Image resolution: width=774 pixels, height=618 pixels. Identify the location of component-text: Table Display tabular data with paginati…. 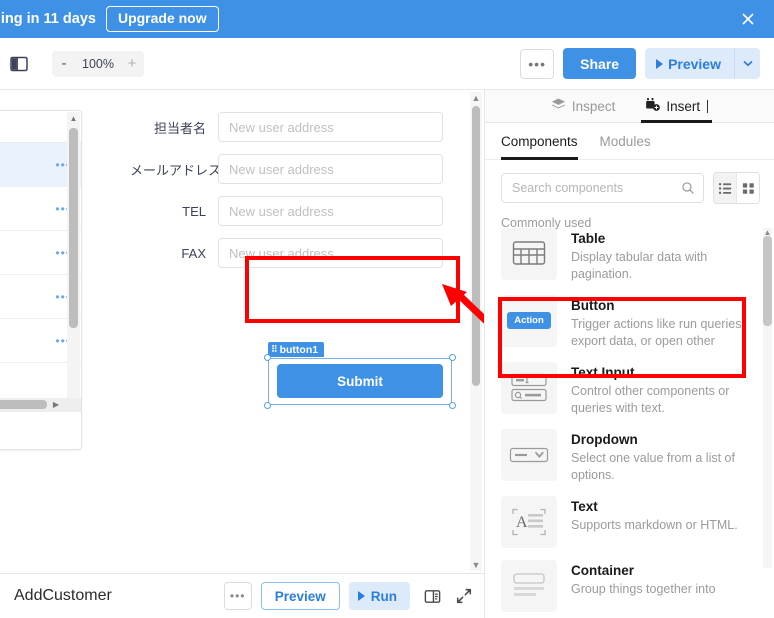
(663, 255).